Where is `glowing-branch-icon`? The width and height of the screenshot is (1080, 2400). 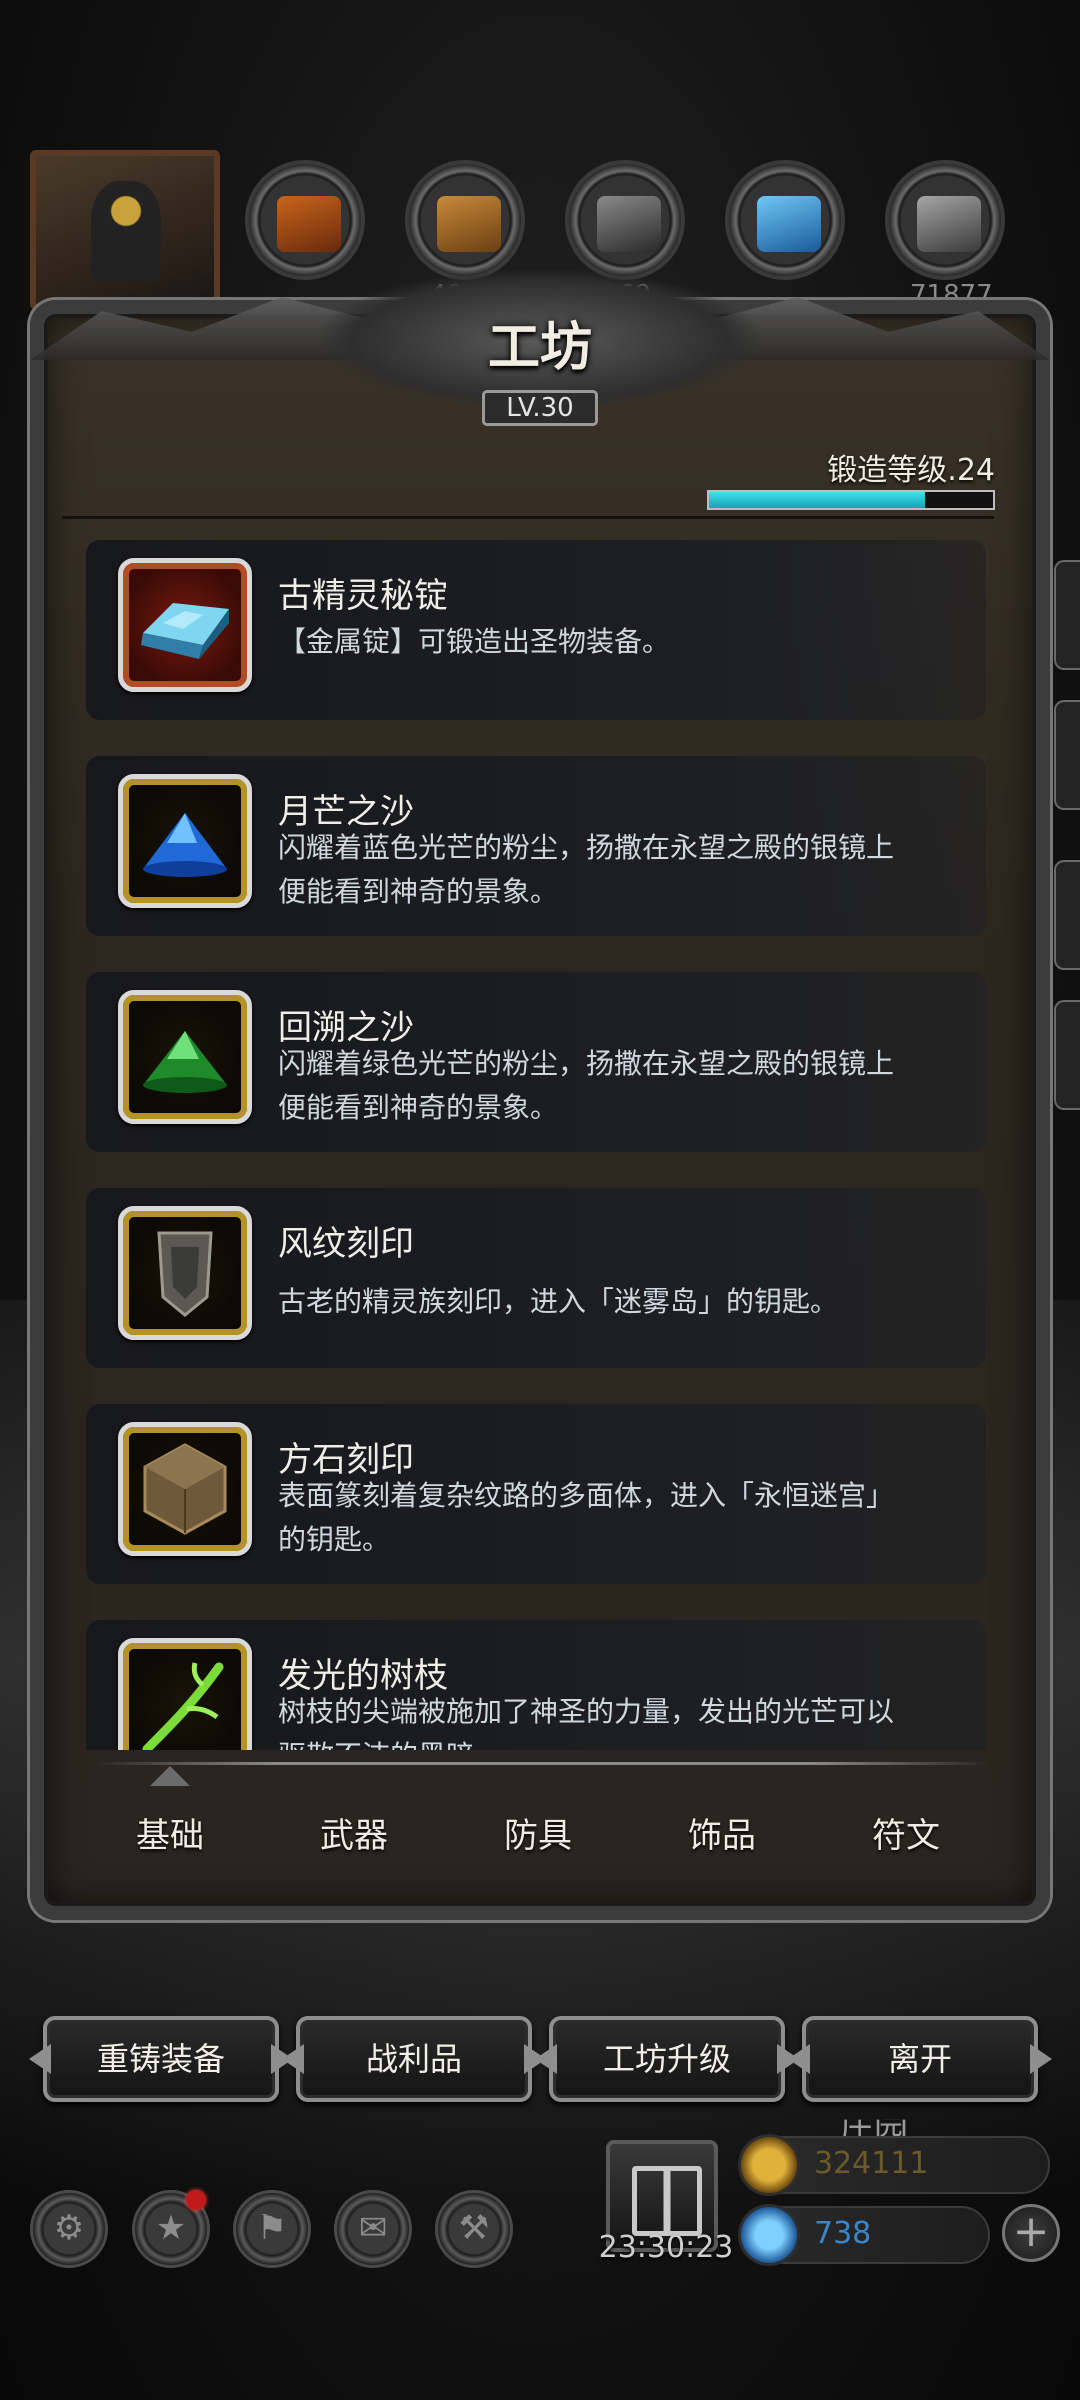
glowing-branch-icon is located at coordinates (183, 1706).